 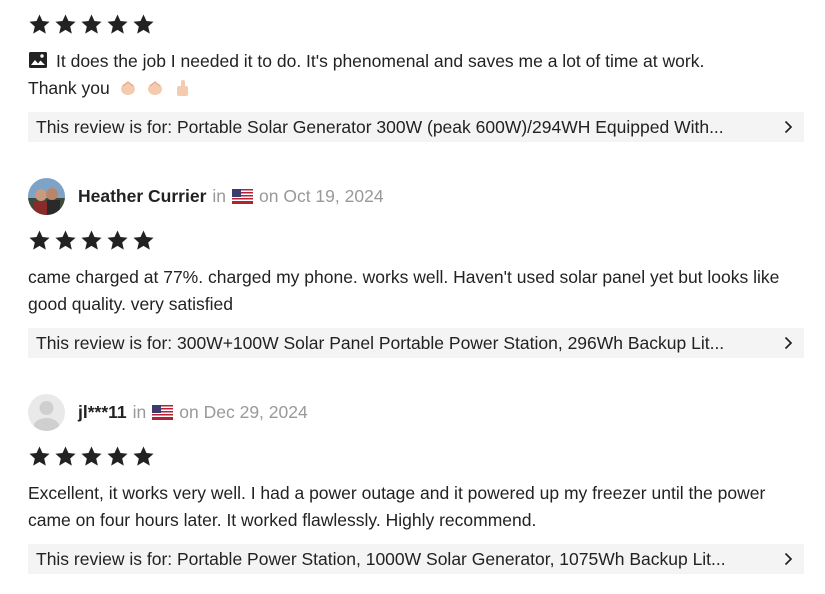 What do you see at coordinates (142, 196) in the screenshot?
I see `author-name: Heather Currier` at bounding box center [142, 196].